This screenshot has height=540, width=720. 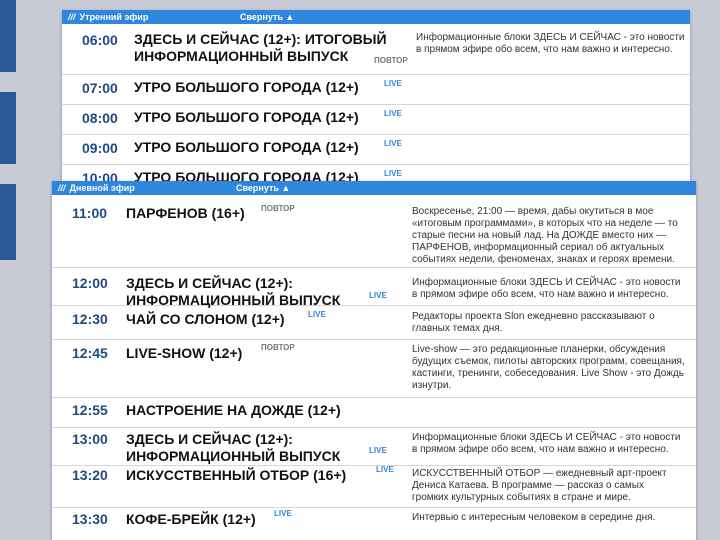 I want to click on show-time: 12:00, so click(x=90, y=283).